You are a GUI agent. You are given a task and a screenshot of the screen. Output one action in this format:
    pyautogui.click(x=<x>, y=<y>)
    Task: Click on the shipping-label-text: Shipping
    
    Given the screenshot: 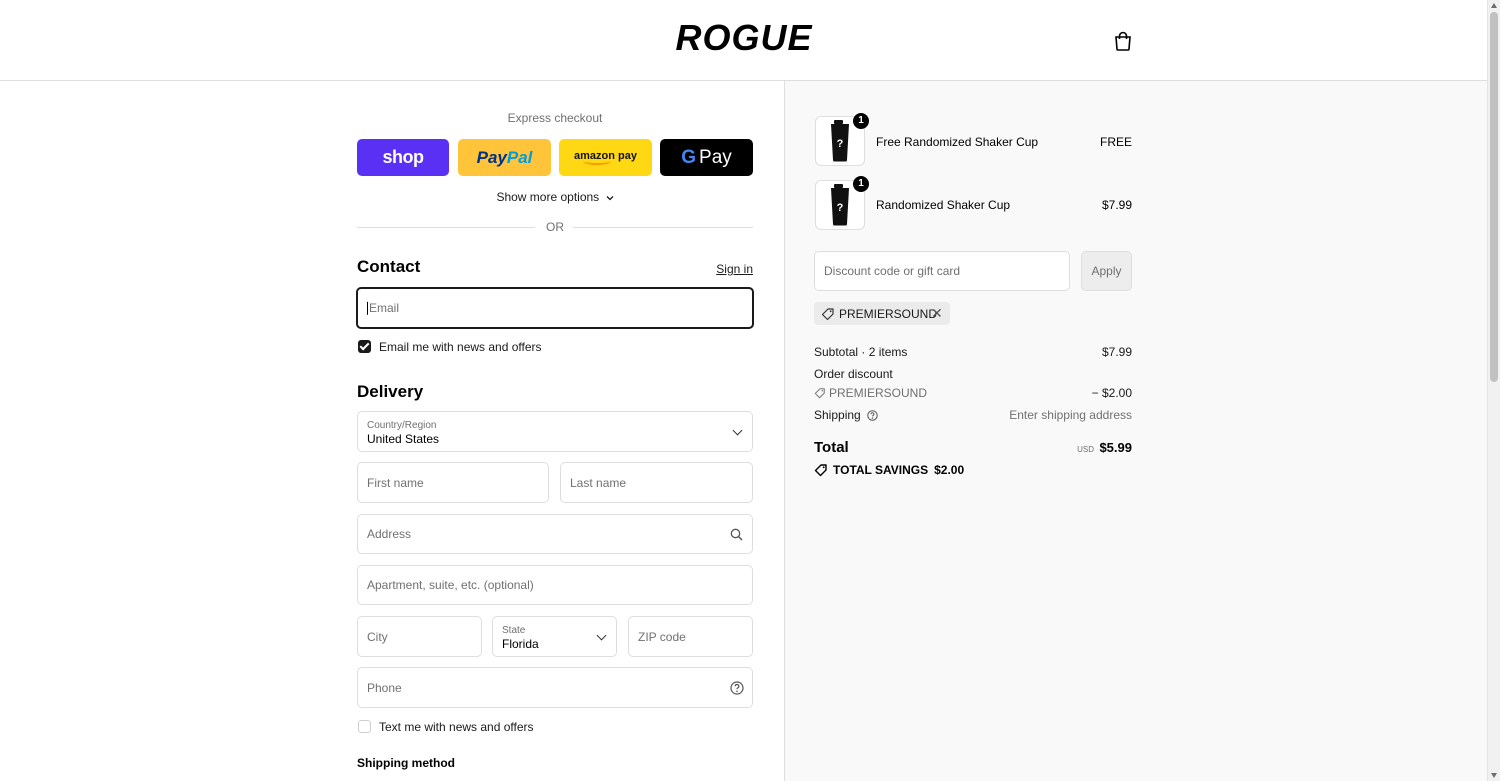 What is the action you would take?
    pyautogui.click(x=837, y=415)
    